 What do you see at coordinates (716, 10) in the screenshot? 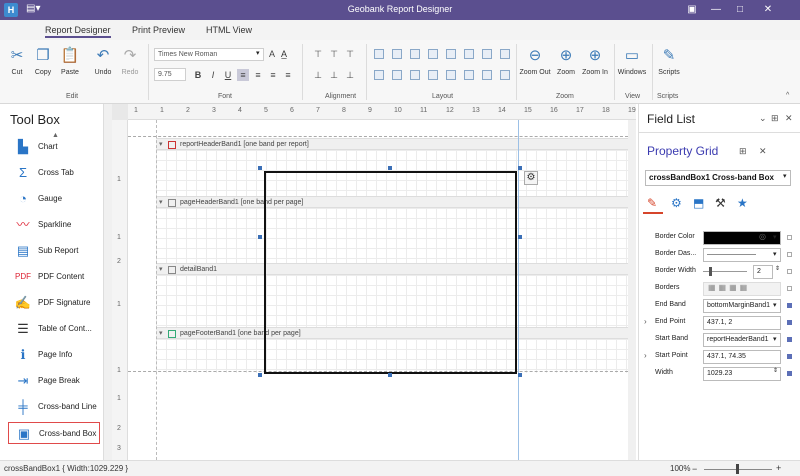
I see `minimize-button: —` at bounding box center [716, 10].